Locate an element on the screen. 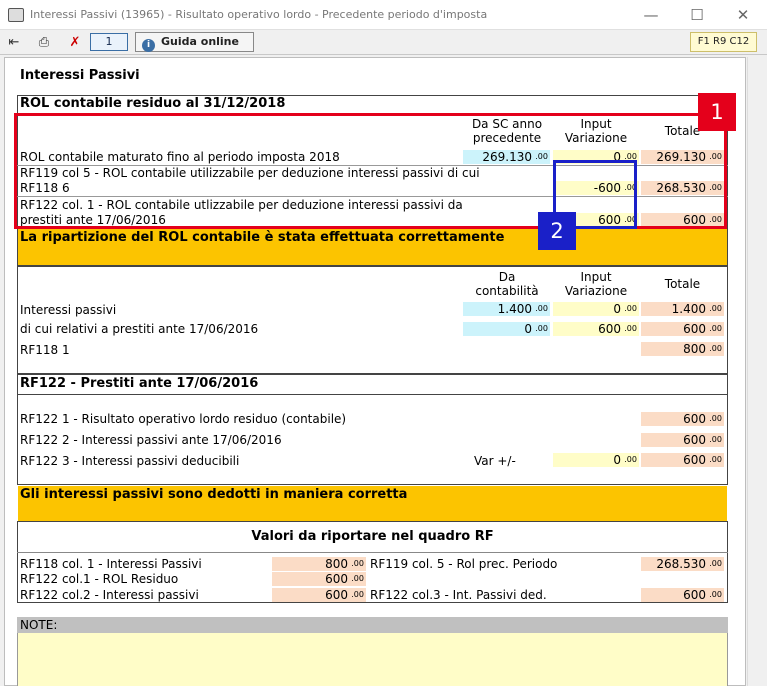 This screenshot has height=686, width=767. rf122-3-input: 0.00 is located at coordinates (596, 460).